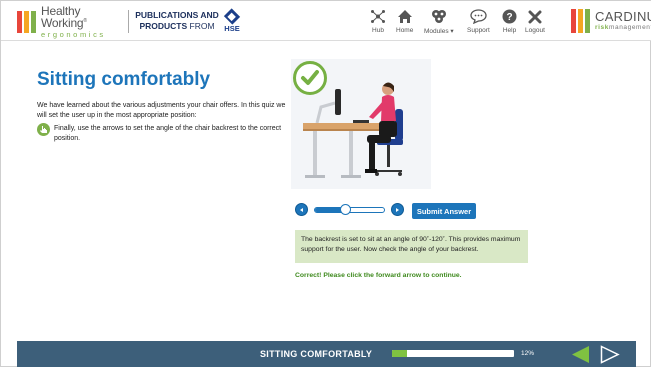 The width and height of the screenshot is (651, 367). Describe the element at coordinates (43, 129) in the screenshot. I see `hand-pointer-icon` at that location.